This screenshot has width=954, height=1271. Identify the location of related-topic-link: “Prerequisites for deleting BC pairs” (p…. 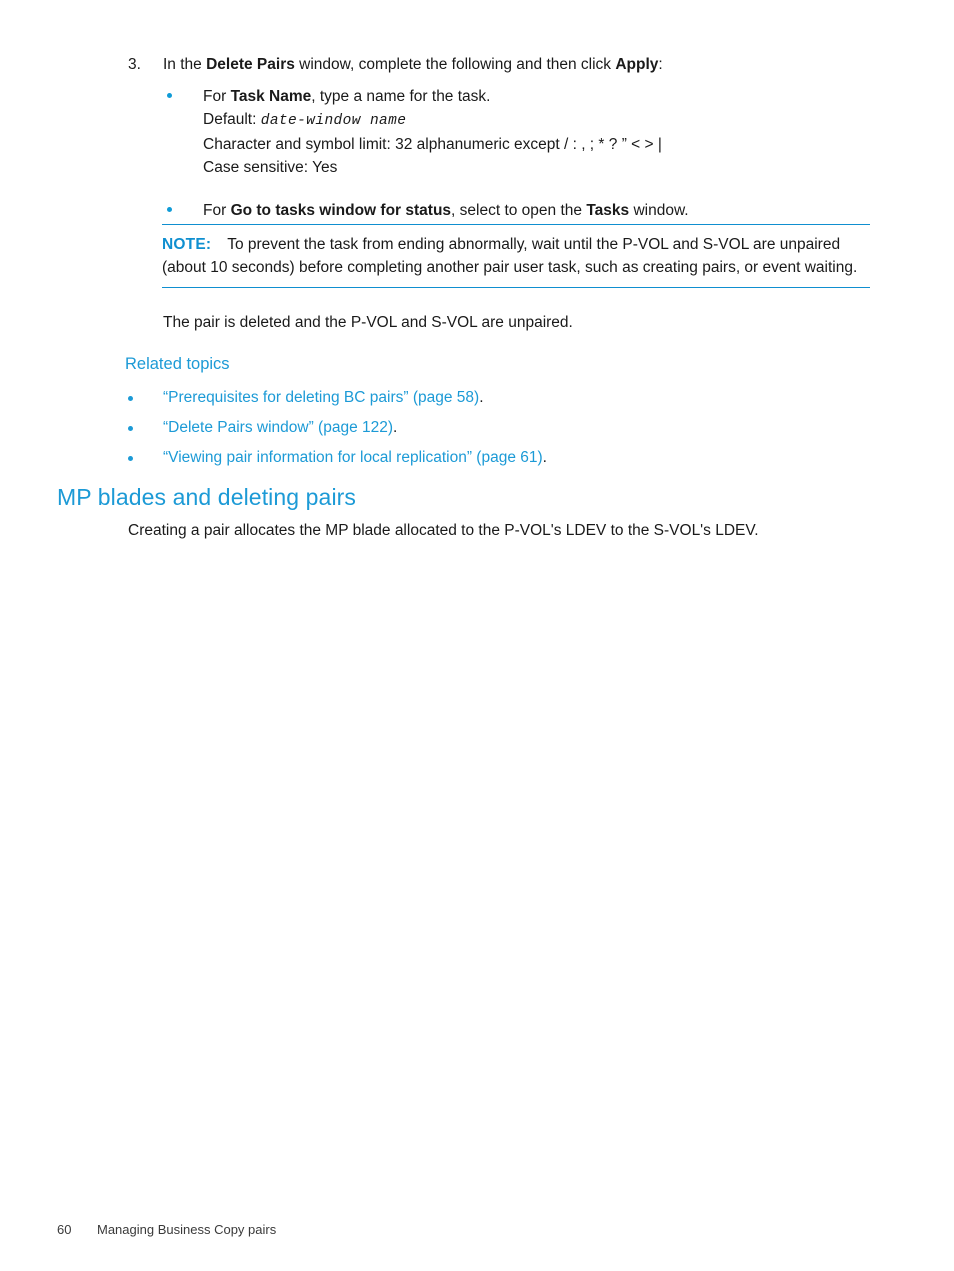
(321, 397).